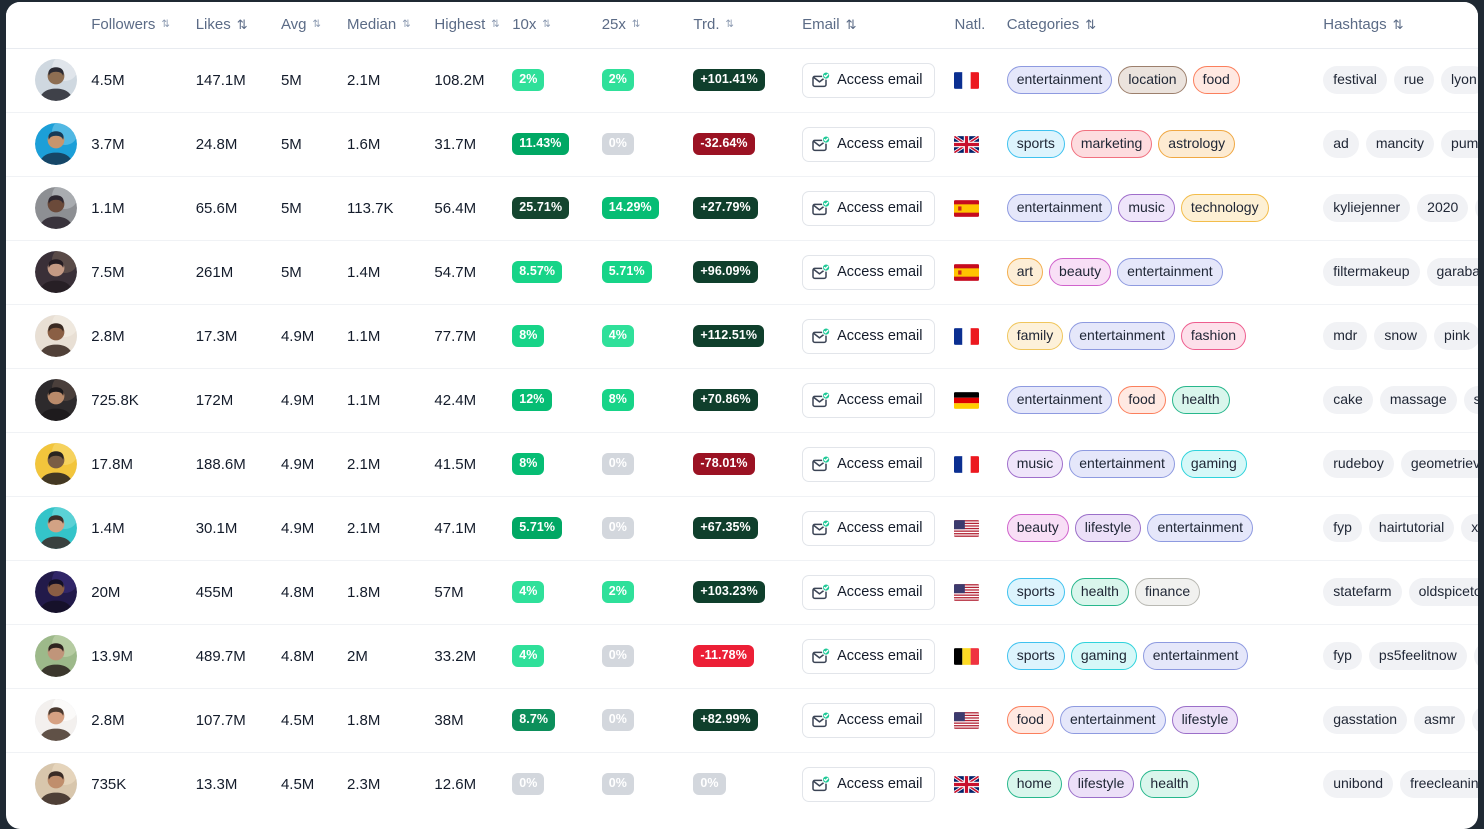 The width and height of the screenshot is (1484, 829). What do you see at coordinates (1443, 592) in the screenshot?
I see `hashtag-pill: oldspicetotall` at bounding box center [1443, 592].